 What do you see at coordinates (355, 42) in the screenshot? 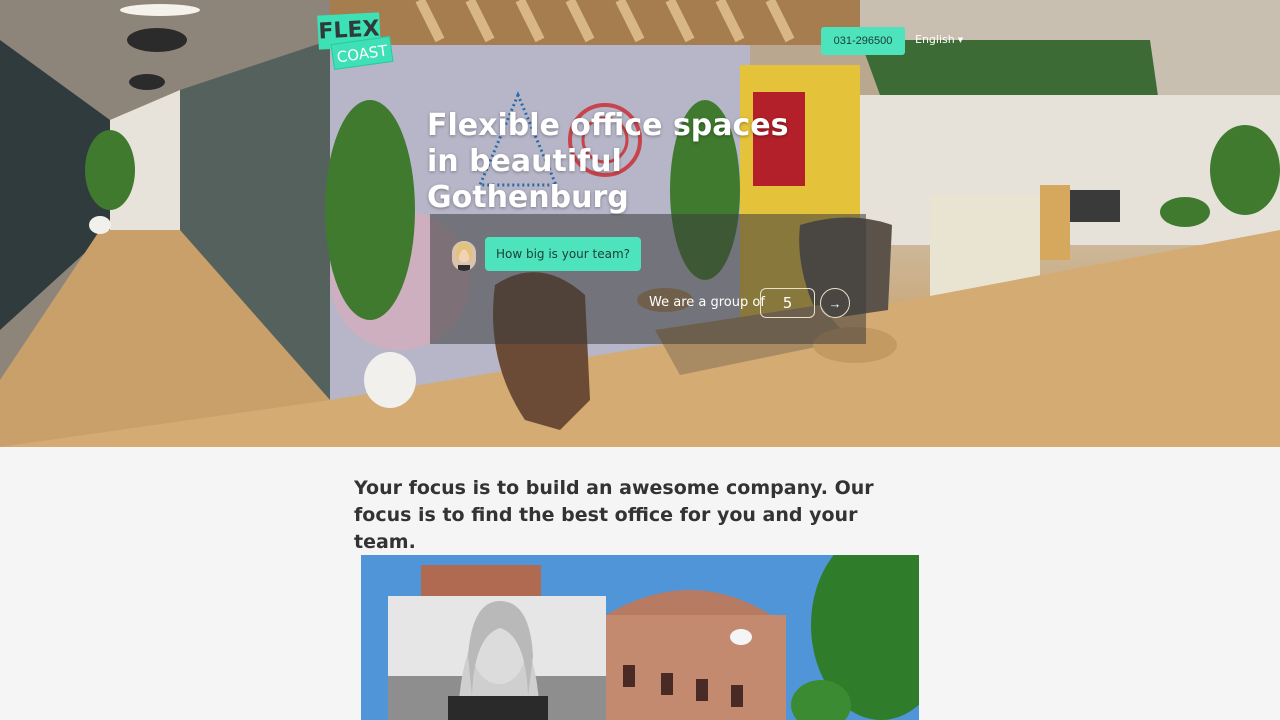
I see `flexcoast-logo: FLEX COAST` at bounding box center [355, 42].